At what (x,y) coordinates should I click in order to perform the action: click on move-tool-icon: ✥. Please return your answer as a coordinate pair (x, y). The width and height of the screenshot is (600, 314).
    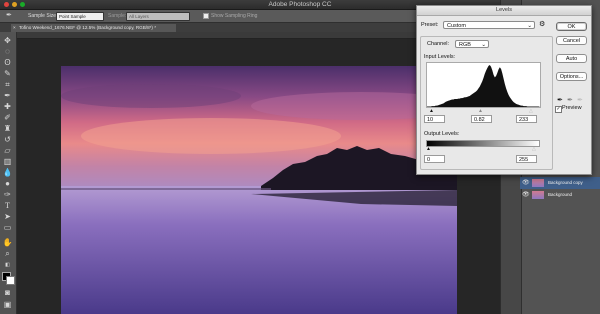
    Looking at the image, I should click on (7, 41).